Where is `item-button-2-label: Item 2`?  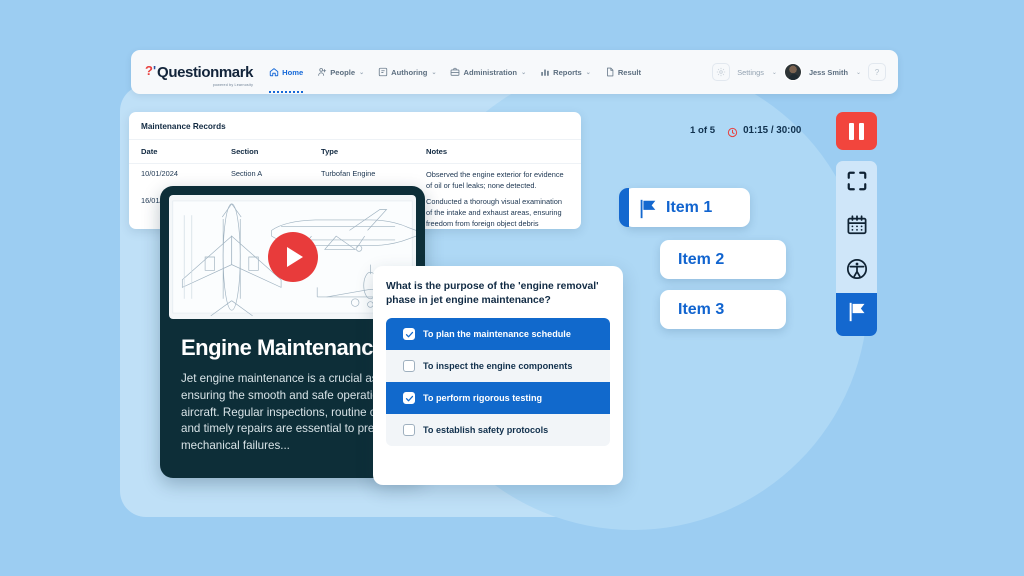
item-button-2-label: Item 2 is located at coordinates (701, 259).